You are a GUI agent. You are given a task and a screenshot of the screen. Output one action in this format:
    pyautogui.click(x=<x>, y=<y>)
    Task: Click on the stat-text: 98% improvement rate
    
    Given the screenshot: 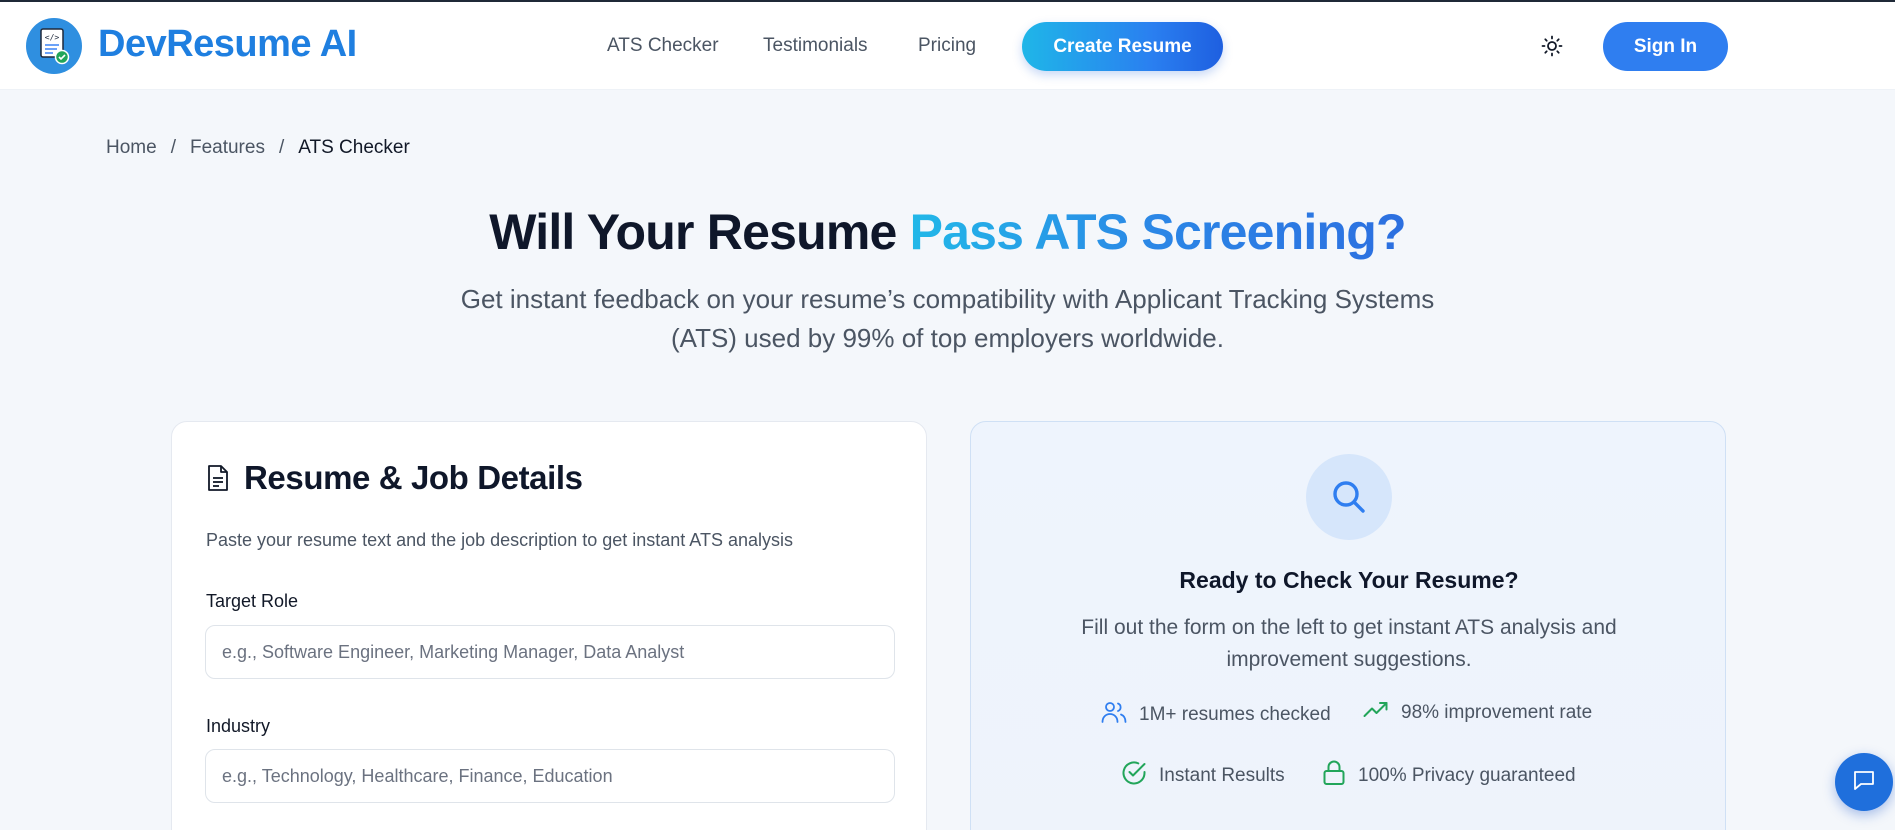 What is the action you would take?
    pyautogui.click(x=1497, y=712)
    